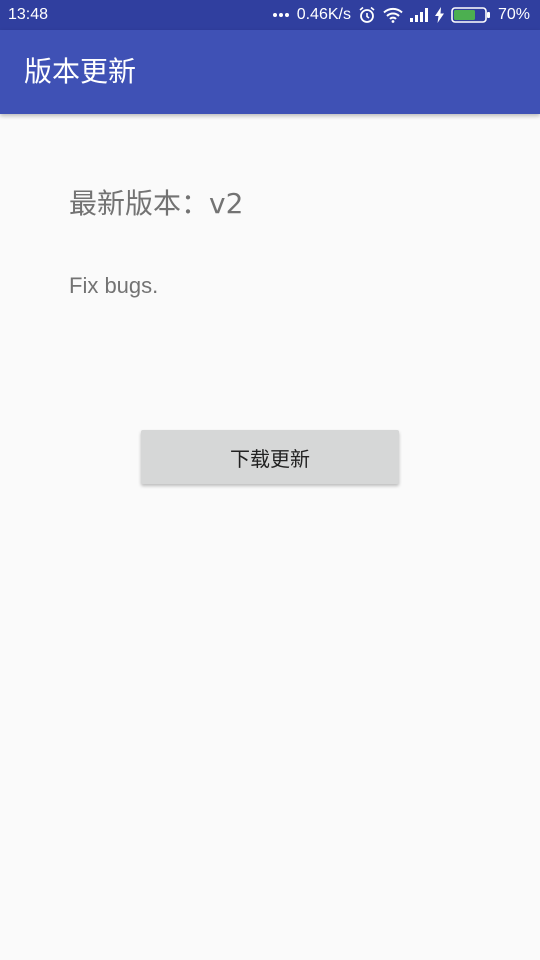 Image resolution: width=540 pixels, height=960 pixels. What do you see at coordinates (270, 457) in the screenshot?
I see `download-update-button: 下载更新` at bounding box center [270, 457].